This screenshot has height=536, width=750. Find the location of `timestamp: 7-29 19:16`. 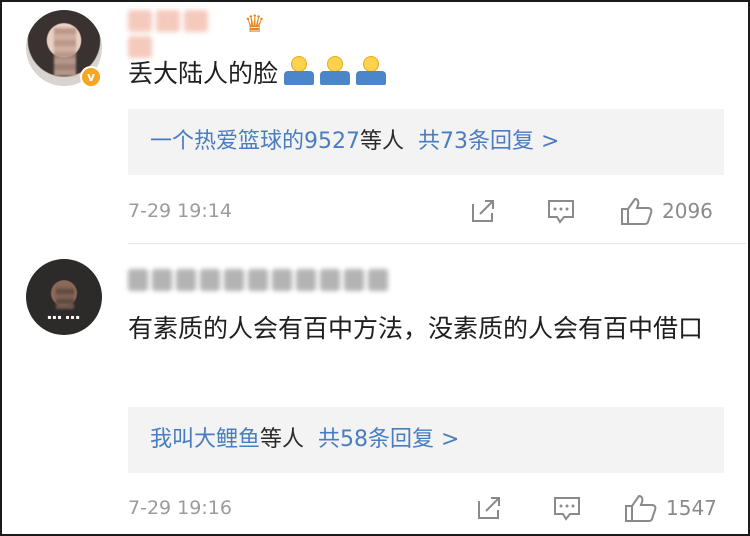

timestamp: 7-29 19:16 is located at coordinates (180, 508).